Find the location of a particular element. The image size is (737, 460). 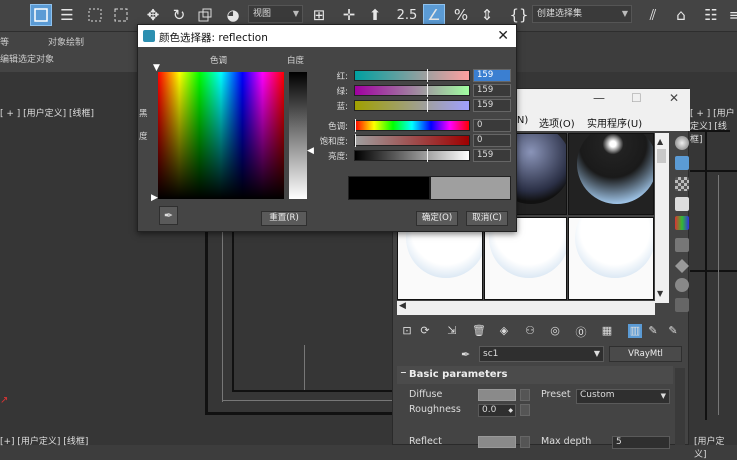

make-unique-icon: ◈ is located at coordinates (504, 331).